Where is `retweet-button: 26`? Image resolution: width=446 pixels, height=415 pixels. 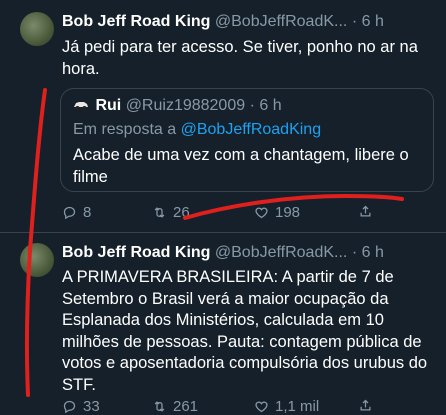 retweet-button: 26 is located at coordinates (171, 212).